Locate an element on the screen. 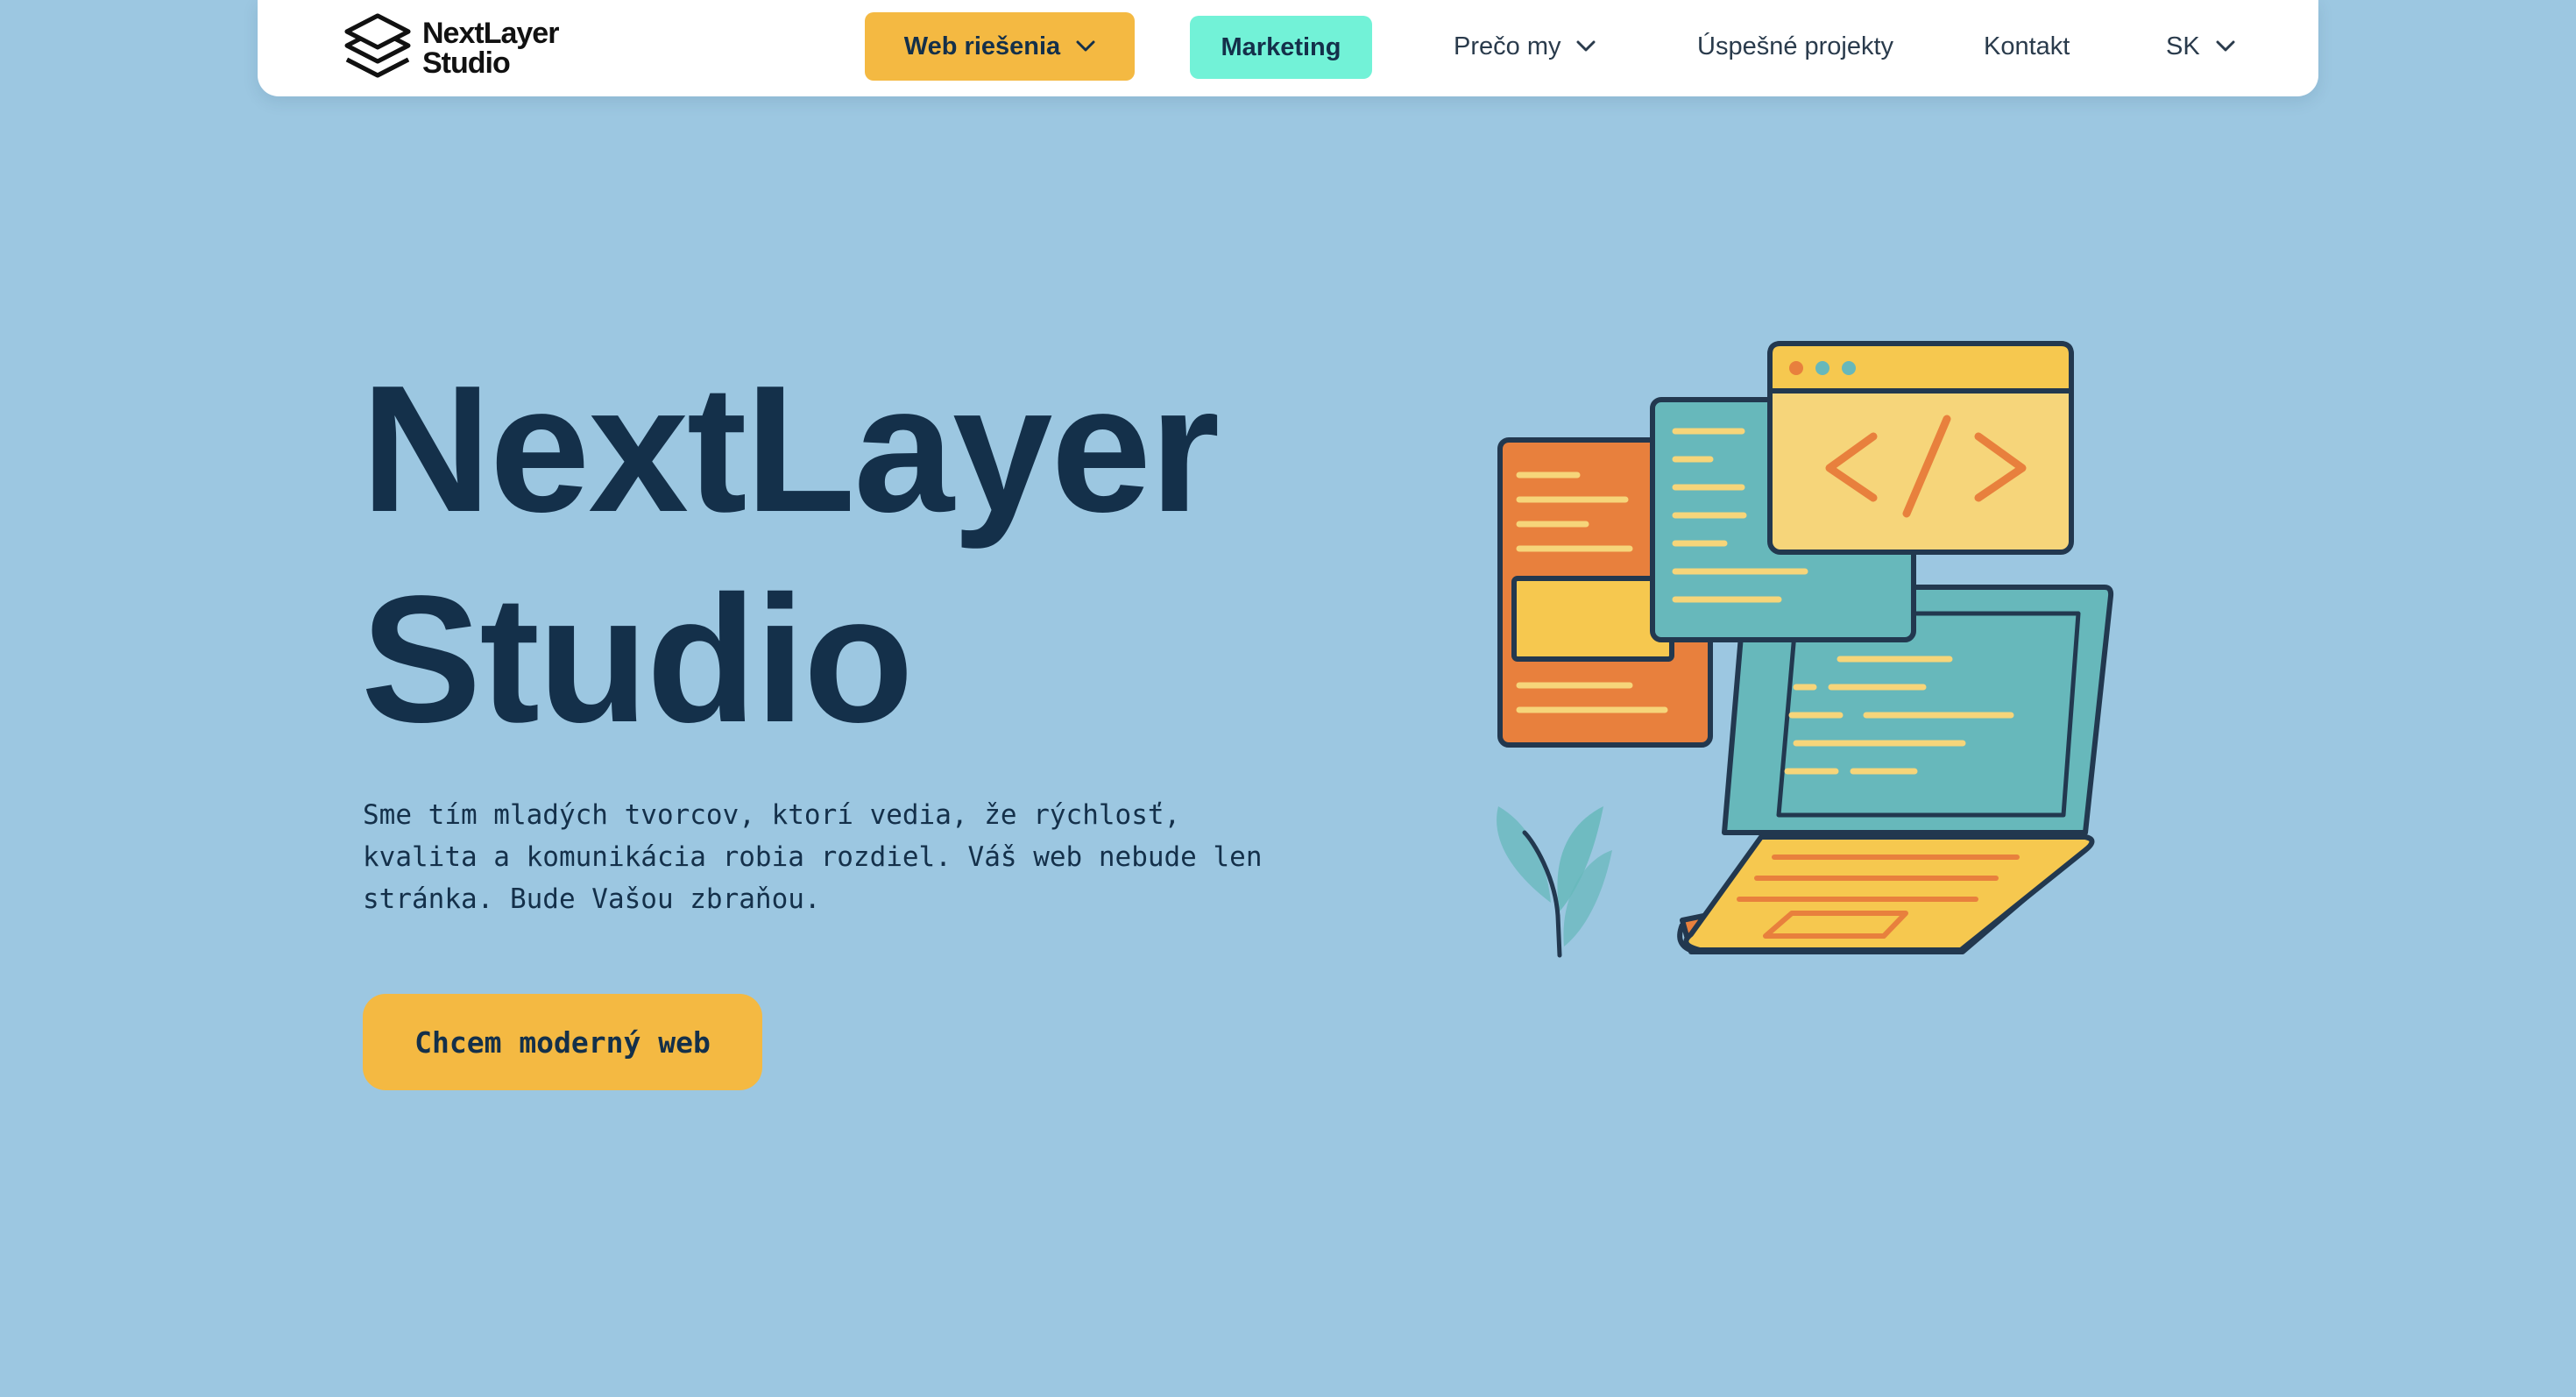  plant-icon is located at coordinates (1554, 882).